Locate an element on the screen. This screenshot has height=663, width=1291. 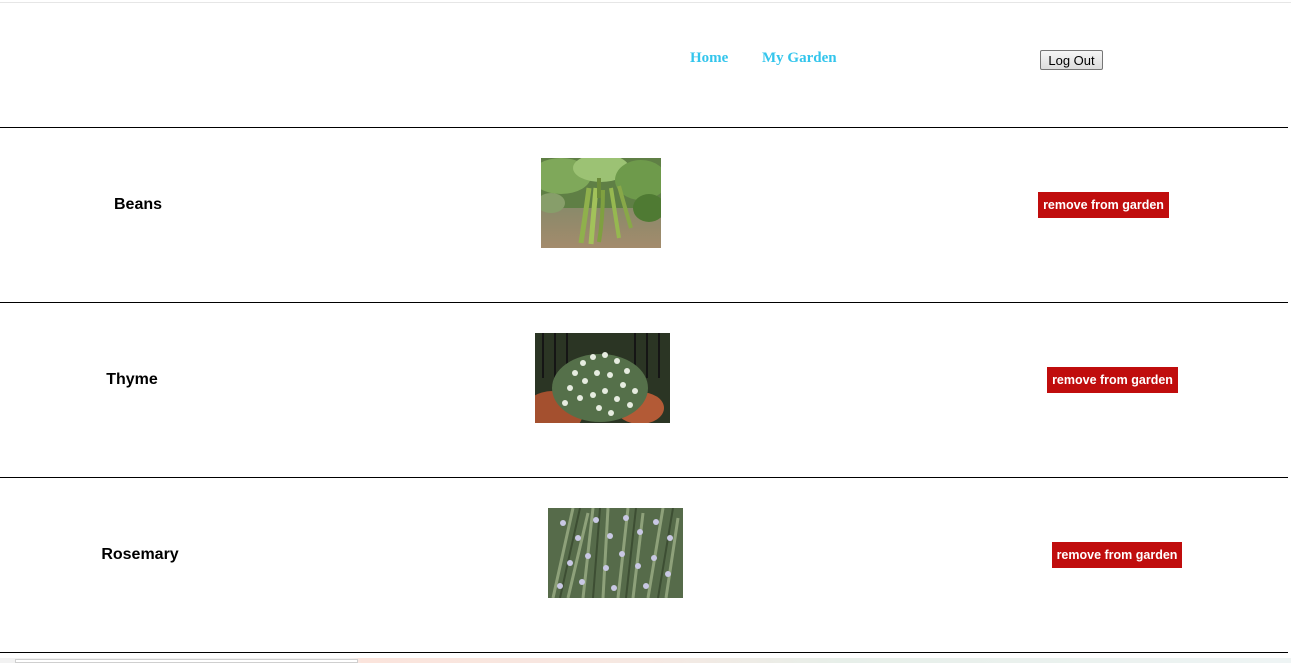
plant-name: Beans is located at coordinates (138, 204).